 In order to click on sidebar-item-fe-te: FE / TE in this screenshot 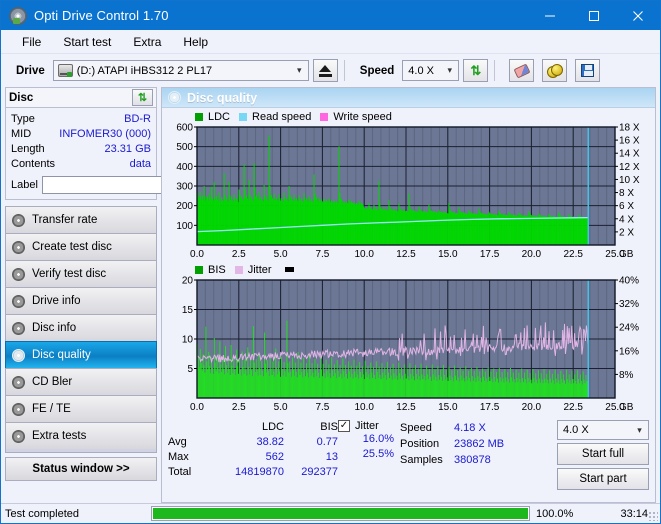, I will do `click(81, 408)`.